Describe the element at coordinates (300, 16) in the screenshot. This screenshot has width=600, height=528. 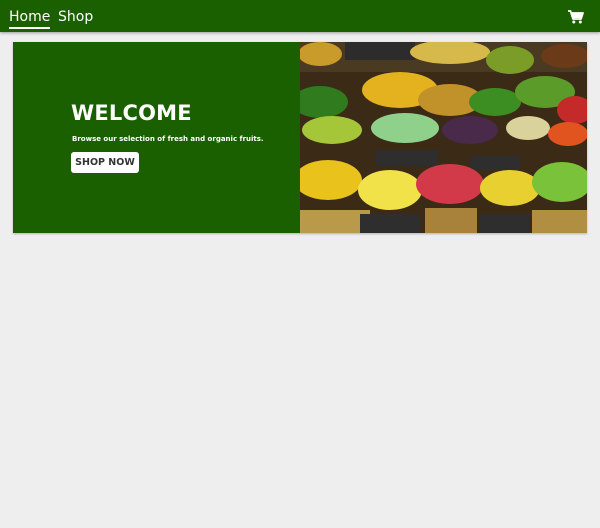
I see `top-navigation-bar: Home Shop` at that location.